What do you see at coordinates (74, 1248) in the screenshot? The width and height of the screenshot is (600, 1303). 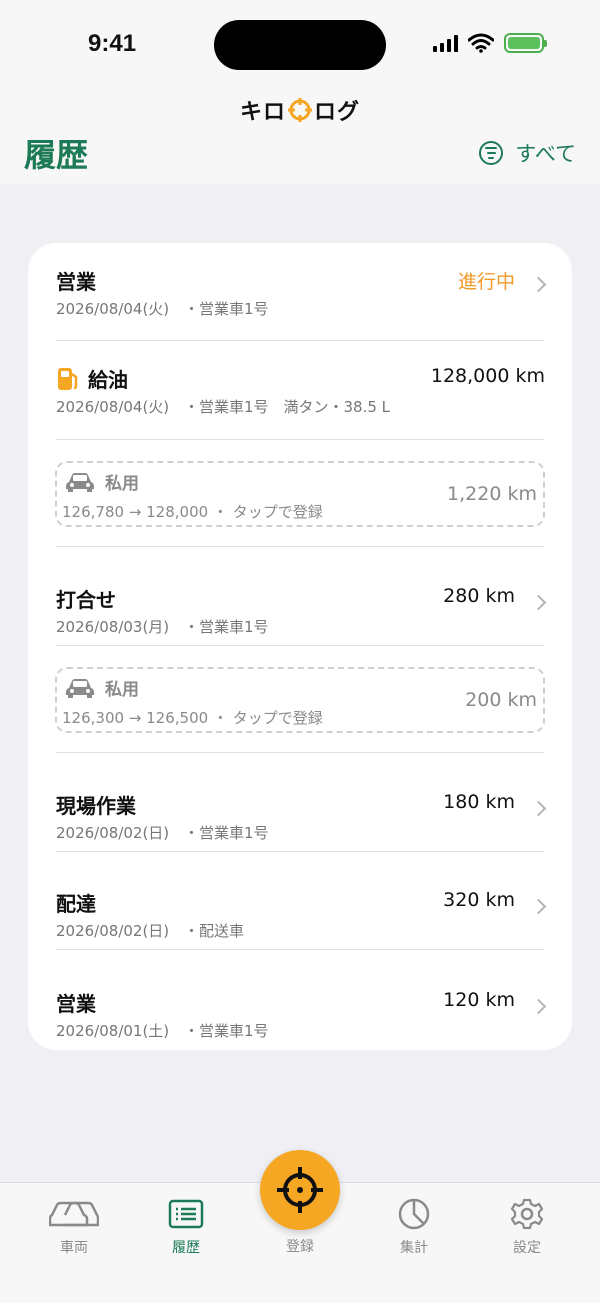 I see `tab-label: 車両` at bounding box center [74, 1248].